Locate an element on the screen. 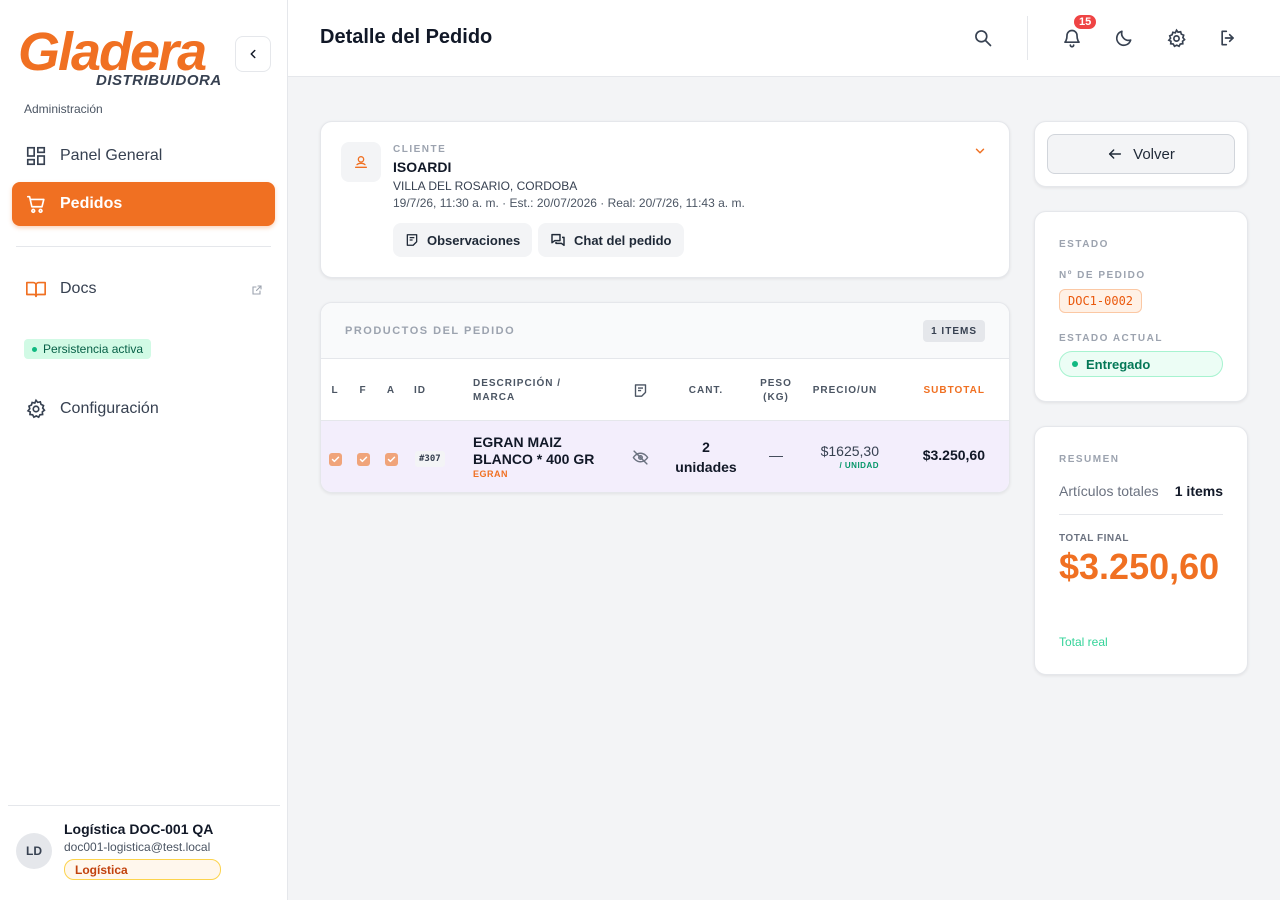 This screenshot has height=900, width=1280. product-description-line2: BLANCO * 400 GR is located at coordinates (534, 459).